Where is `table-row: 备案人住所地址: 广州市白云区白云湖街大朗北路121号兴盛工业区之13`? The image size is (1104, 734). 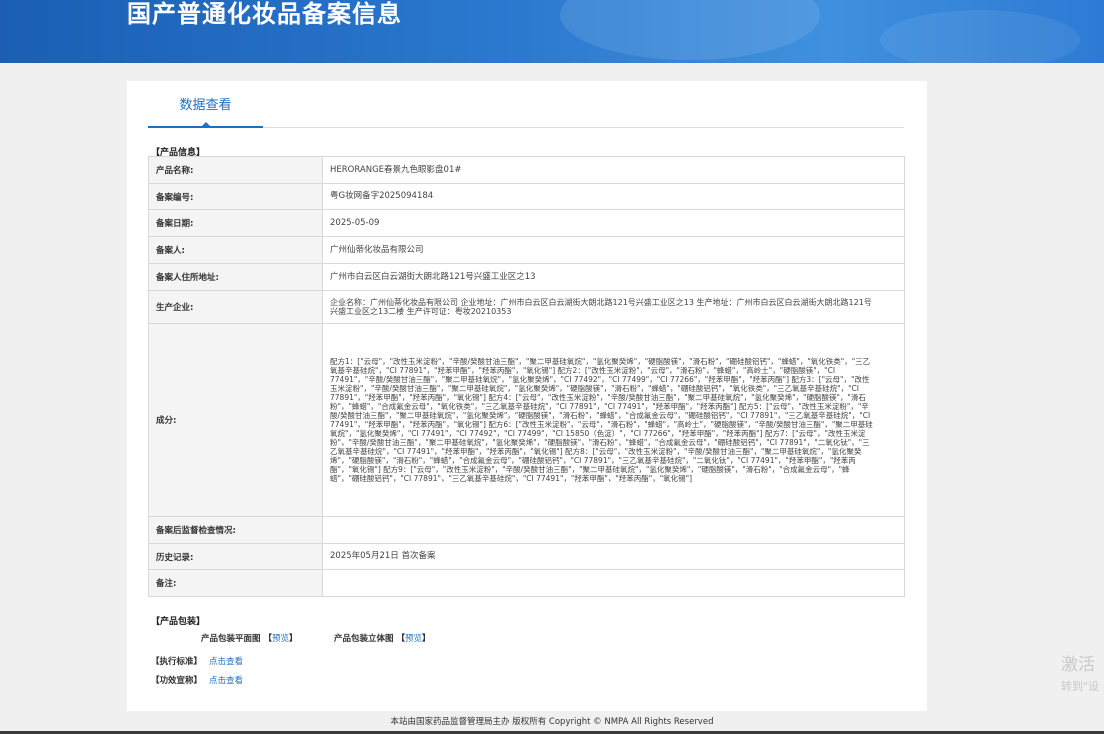
table-row: 备案人住所地址: 广州市白云区白云湖街大朗北路121号兴盛工业区之13 is located at coordinates (526, 277).